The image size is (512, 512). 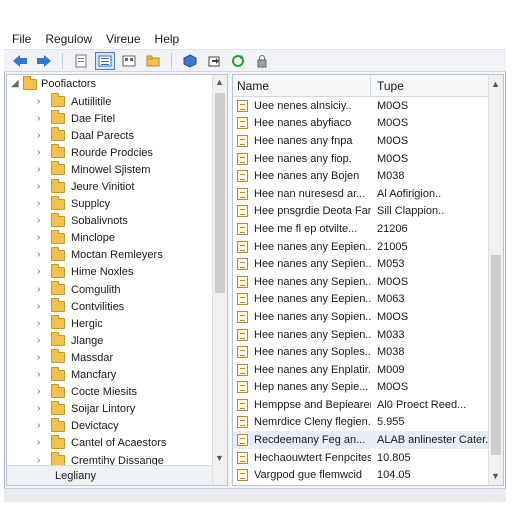 I want to click on tree-item: › Cocte Miesits, so click(x=110, y=392).